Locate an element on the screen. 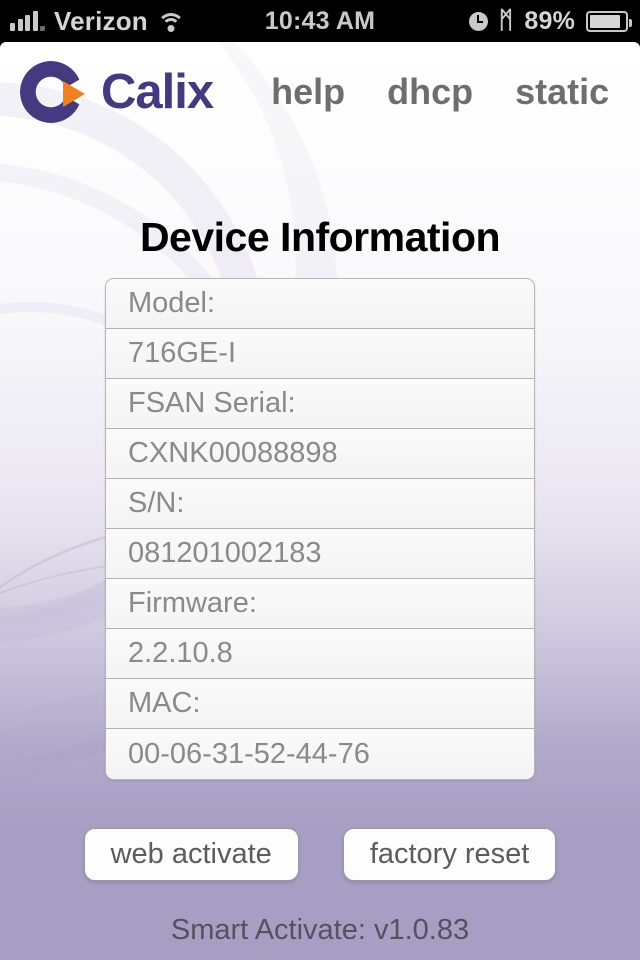  page-title: Device Information is located at coordinates (320, 237).